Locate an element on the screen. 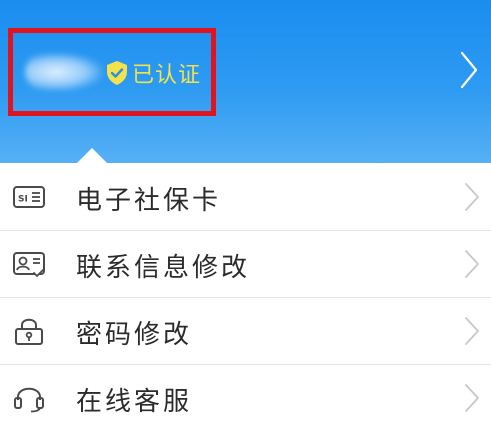 This screenshot has width=491, height=421. menu-item-label: 联系信息修改 is located at coordinates (163, 268).